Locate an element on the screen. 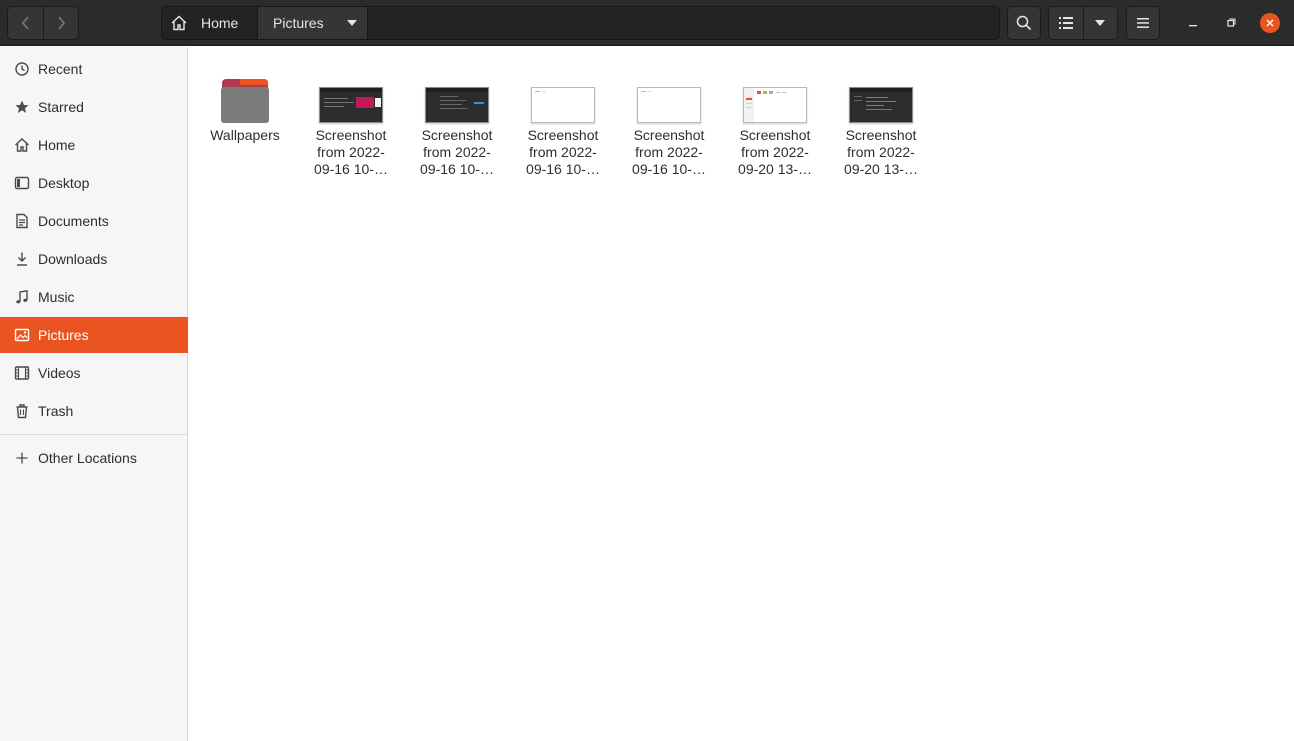 The image size is (1294, 741). folder-icon is located at coordinates (245, 101).